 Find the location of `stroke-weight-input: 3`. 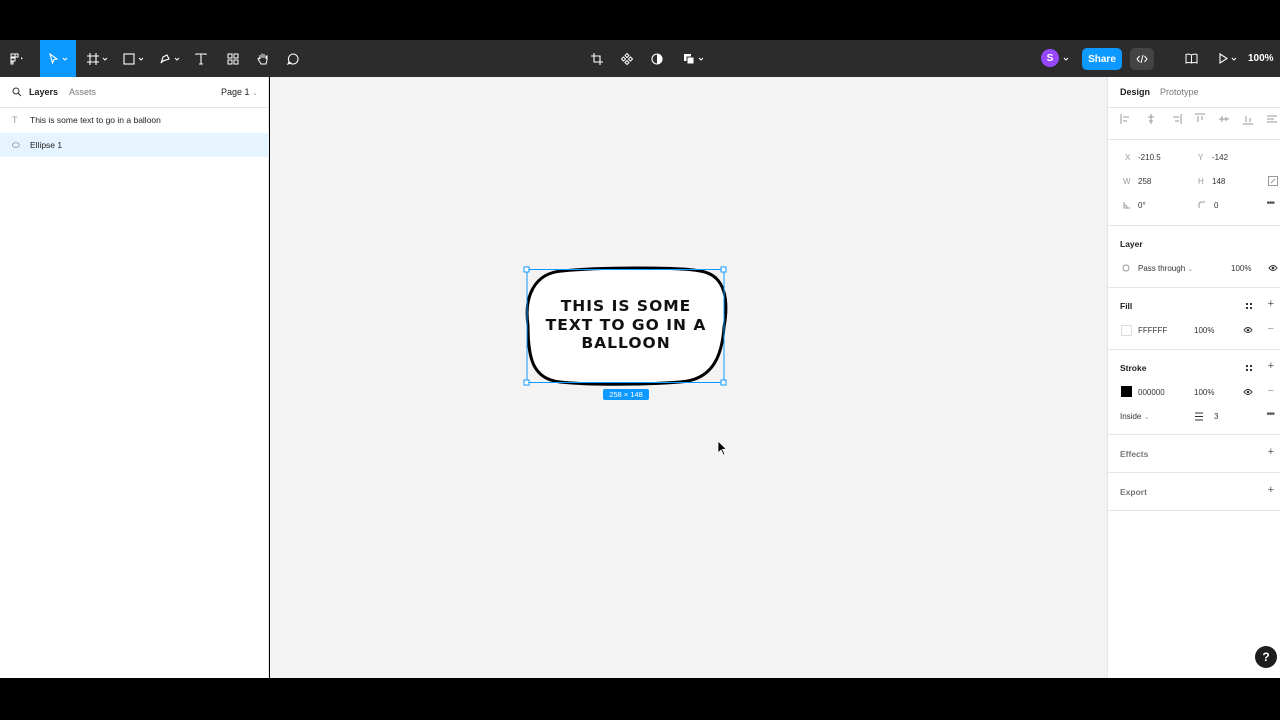

stroke-weight-input: 3 is located at coordinates (1216, 416).